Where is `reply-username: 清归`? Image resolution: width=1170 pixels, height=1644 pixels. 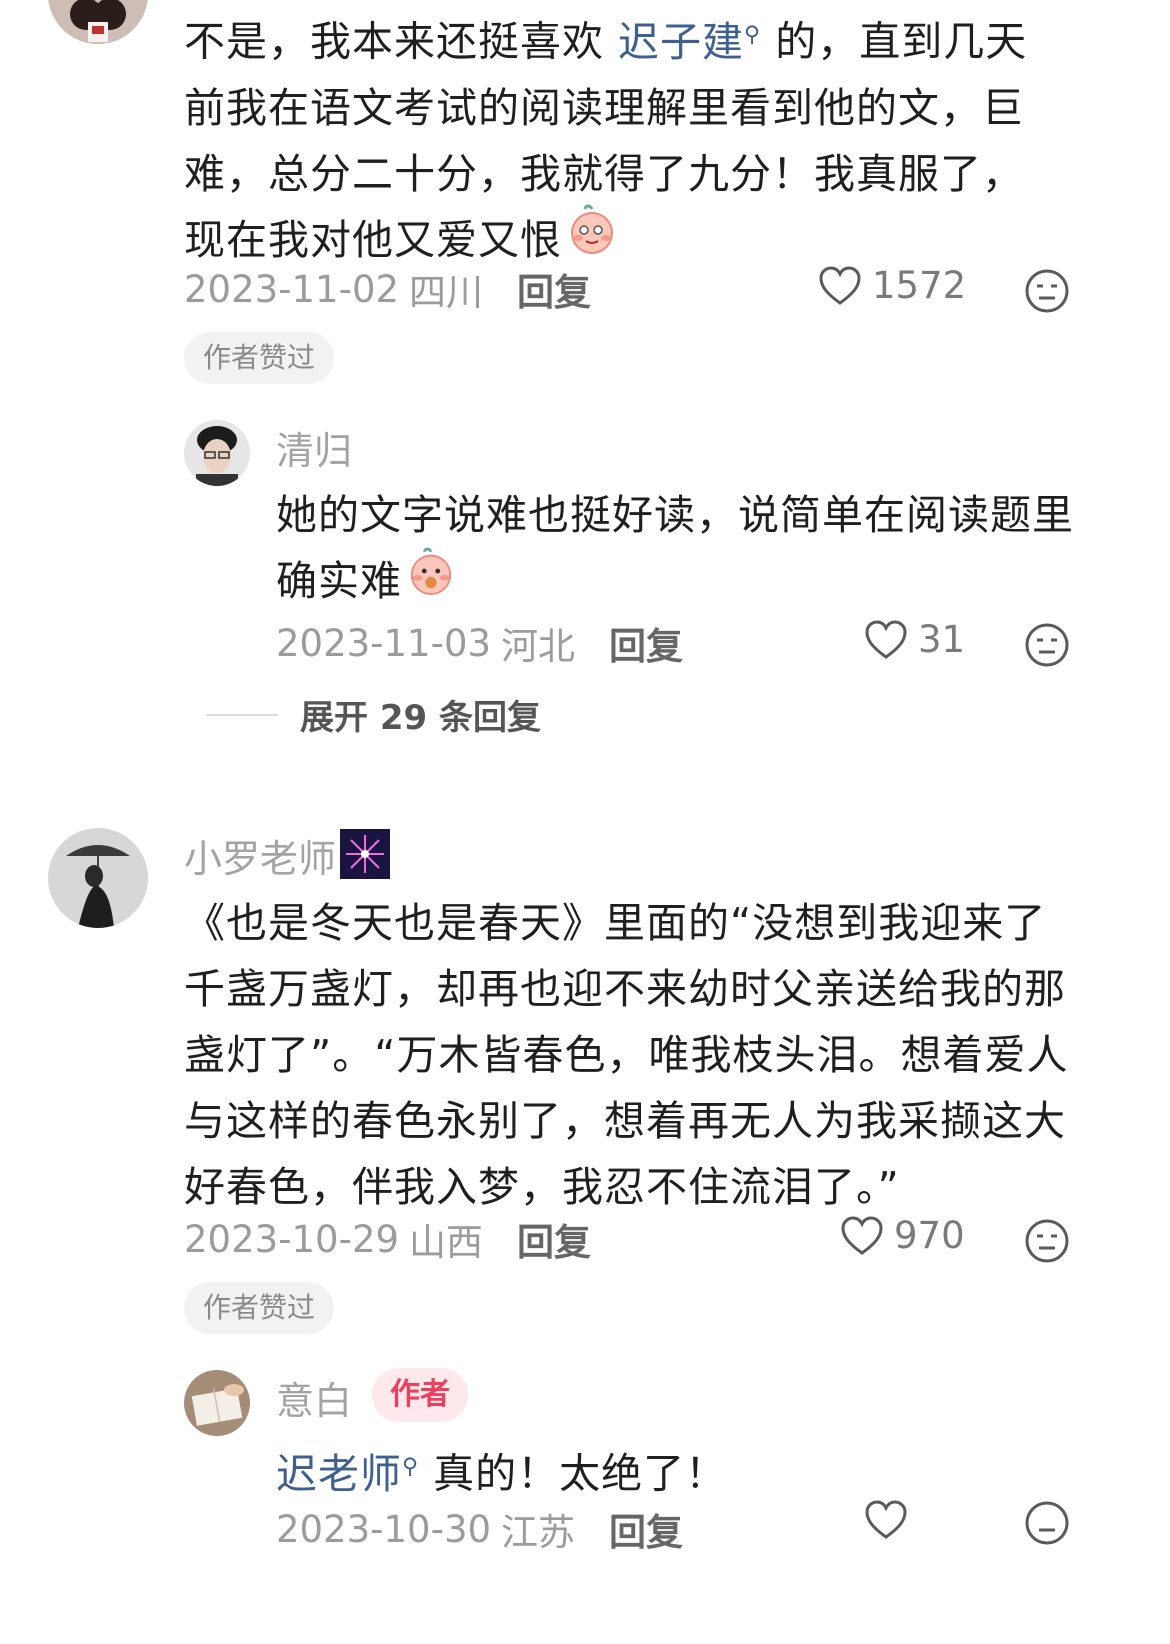 reply-username: 清归 is located at coordinates (314, 447).